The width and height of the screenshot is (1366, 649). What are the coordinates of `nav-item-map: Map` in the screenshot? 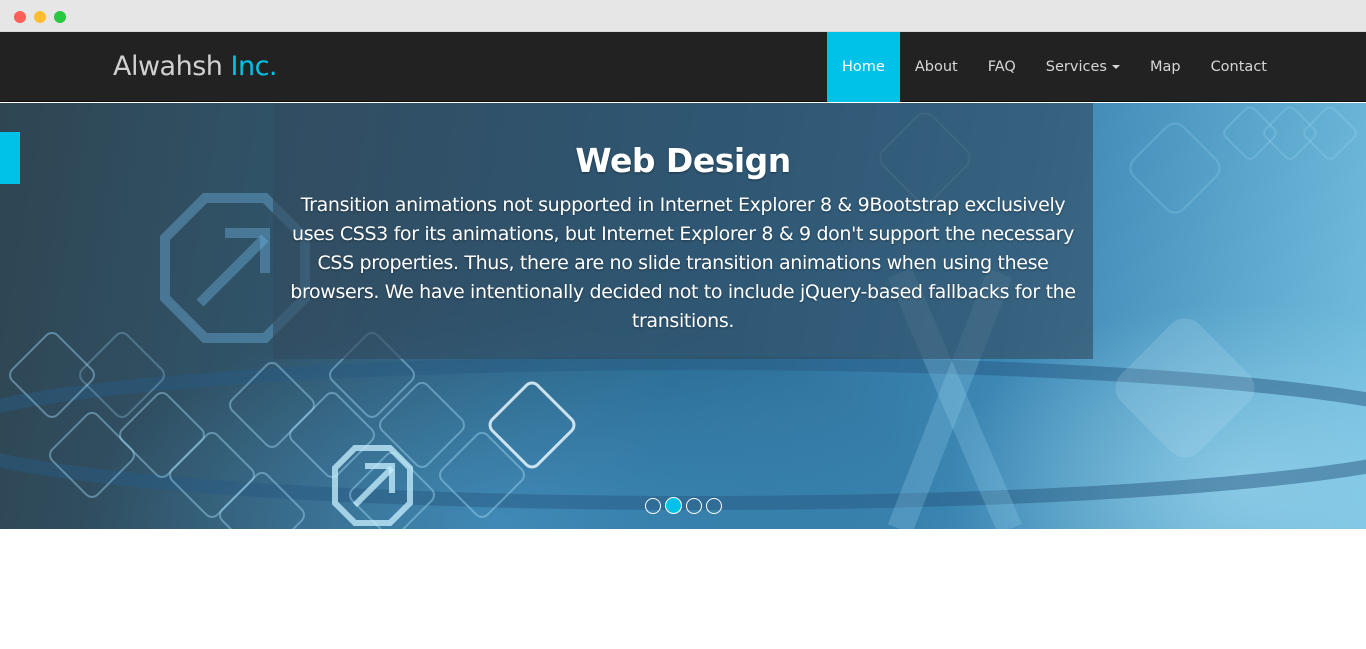 It's located at (1165, 67).